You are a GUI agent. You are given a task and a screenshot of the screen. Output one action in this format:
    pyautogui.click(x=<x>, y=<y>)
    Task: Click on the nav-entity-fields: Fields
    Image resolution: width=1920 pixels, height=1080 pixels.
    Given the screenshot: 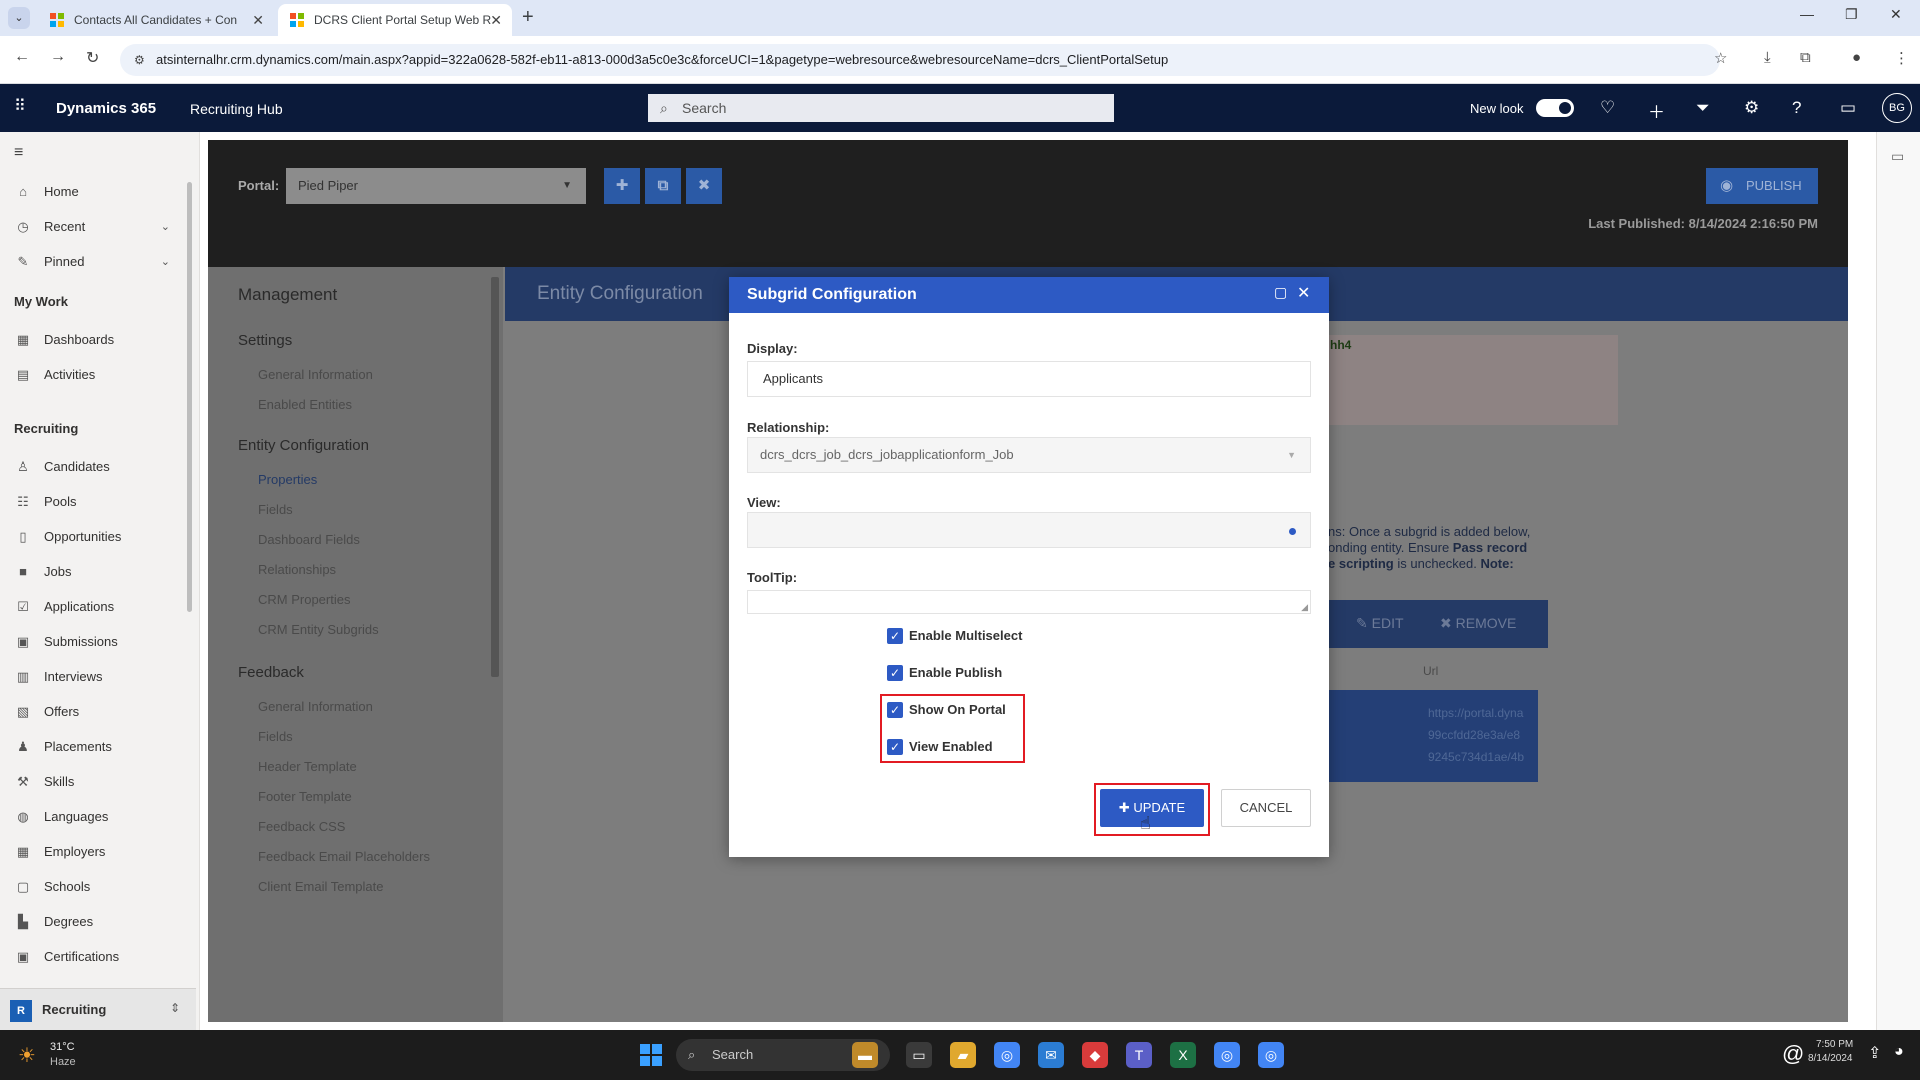 What is the action you would take?
    pyautogui.click(x=275, y=509)
    